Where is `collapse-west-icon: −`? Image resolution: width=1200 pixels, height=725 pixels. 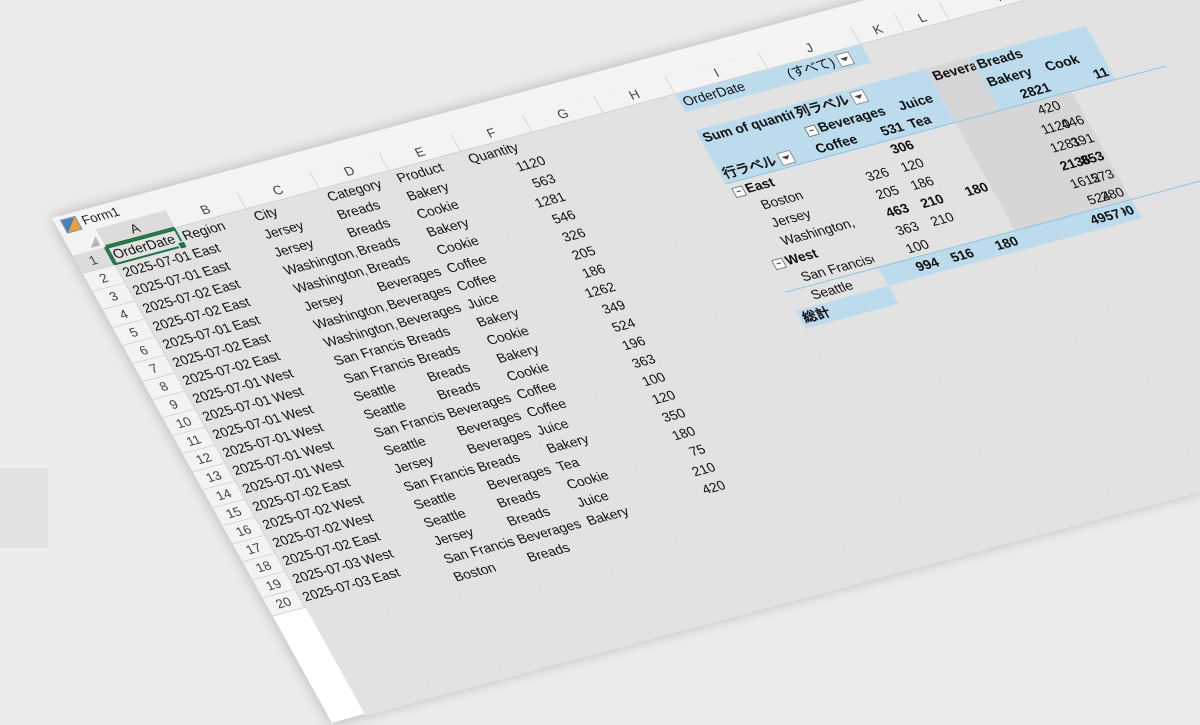
collapse-west-icon: − is located at coordinates (779, 264).